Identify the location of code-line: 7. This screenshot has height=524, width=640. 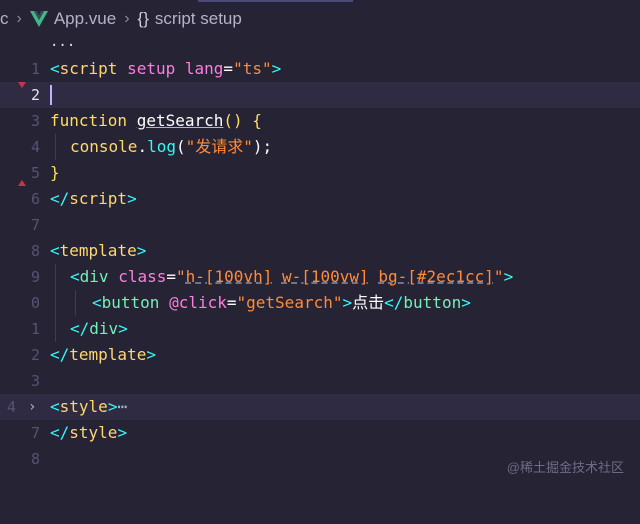
(320, 225).